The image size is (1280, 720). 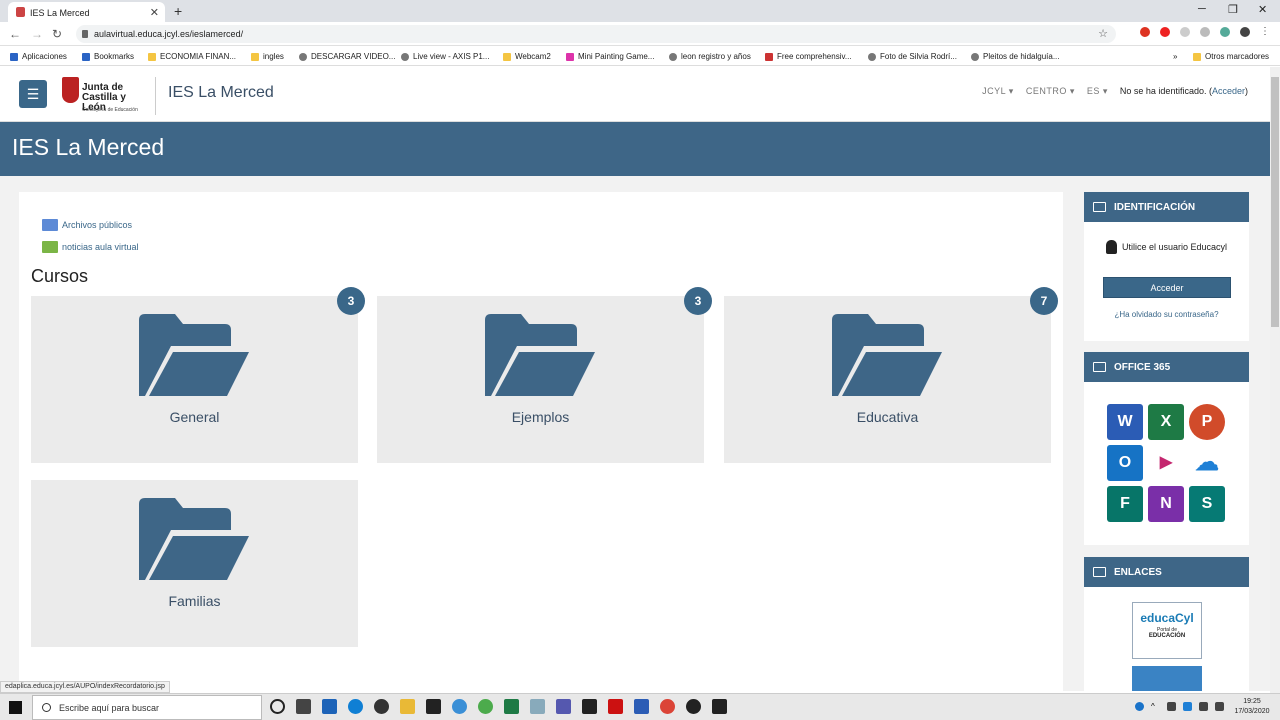 I want to click on acrobat-icon, so click(x=615, y=706).